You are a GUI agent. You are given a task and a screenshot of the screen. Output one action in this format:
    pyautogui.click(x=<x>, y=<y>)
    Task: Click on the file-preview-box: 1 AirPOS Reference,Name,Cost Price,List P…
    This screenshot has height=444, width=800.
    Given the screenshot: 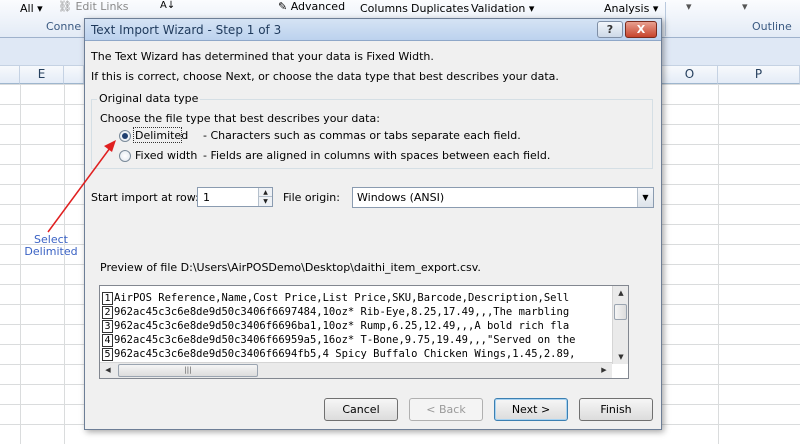 What is the action you would take?
    pyautogui.click(x=364, y=332)
    